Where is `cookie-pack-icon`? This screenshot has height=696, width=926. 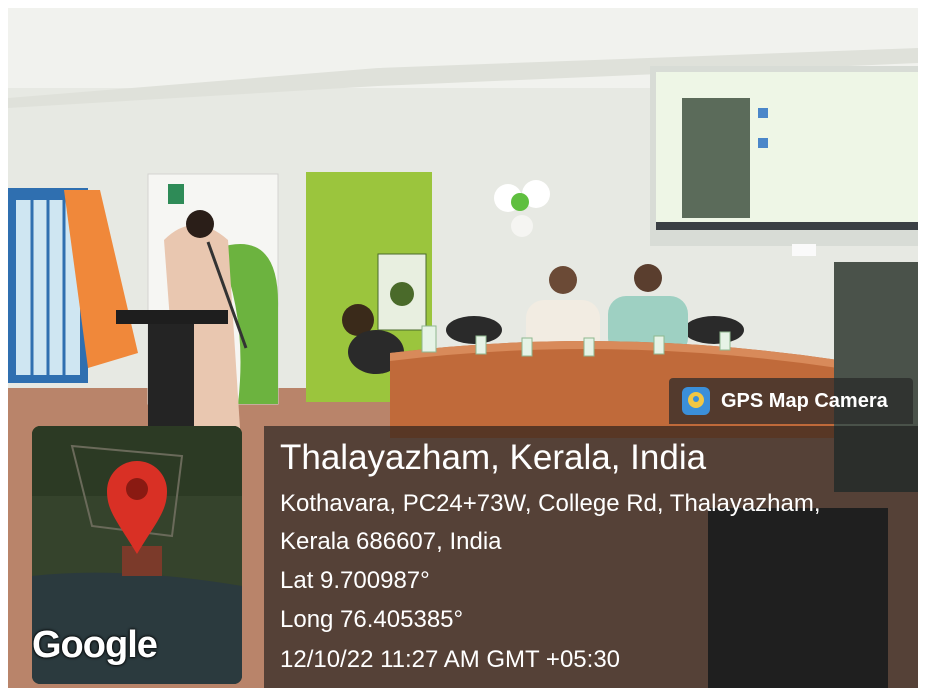 cookie-pack-icon is located at coordinates (402, 294).